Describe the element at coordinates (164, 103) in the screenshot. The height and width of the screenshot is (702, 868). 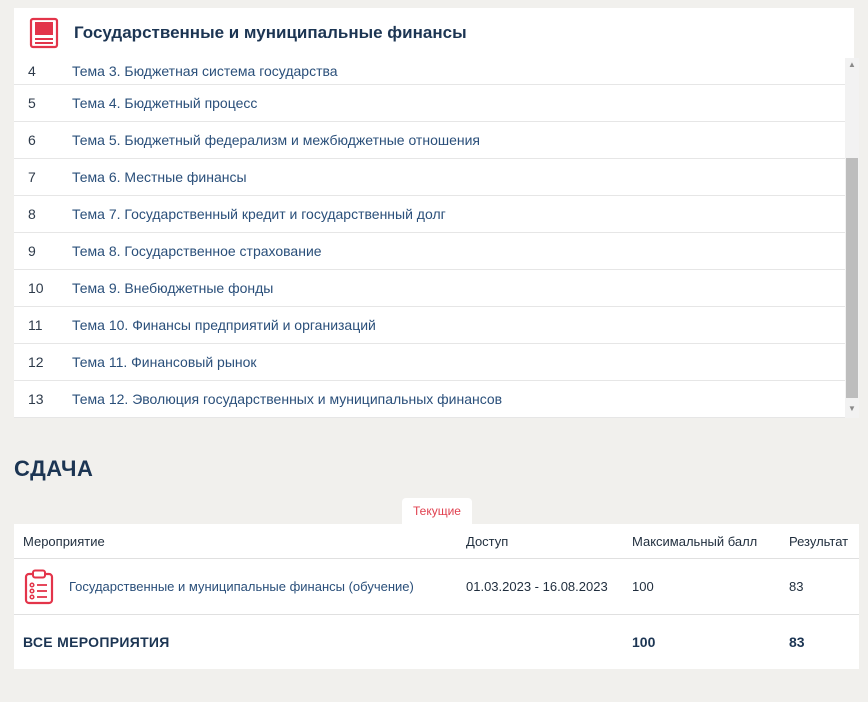
I see `topic-link: Тема 4. Бюджетный процесс` at that location.